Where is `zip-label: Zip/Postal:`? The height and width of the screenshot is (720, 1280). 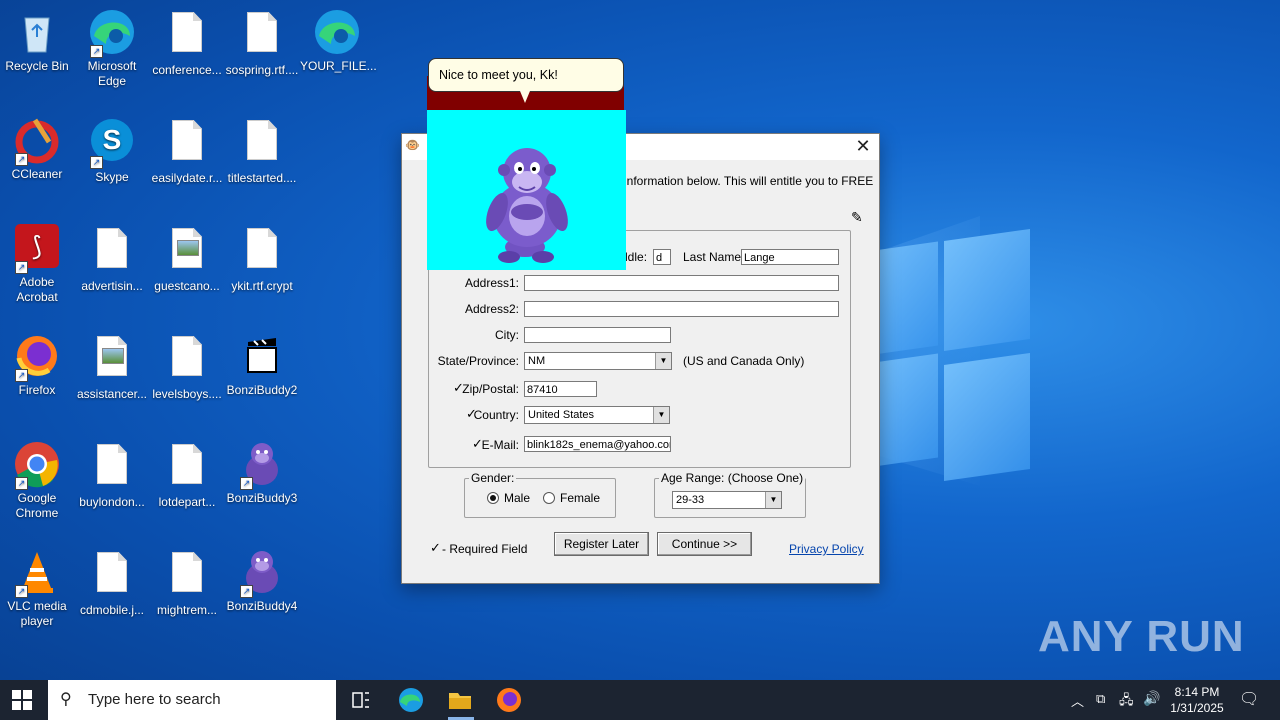
zip-label: Zip/Postal: is located at coordinates (490, 389).